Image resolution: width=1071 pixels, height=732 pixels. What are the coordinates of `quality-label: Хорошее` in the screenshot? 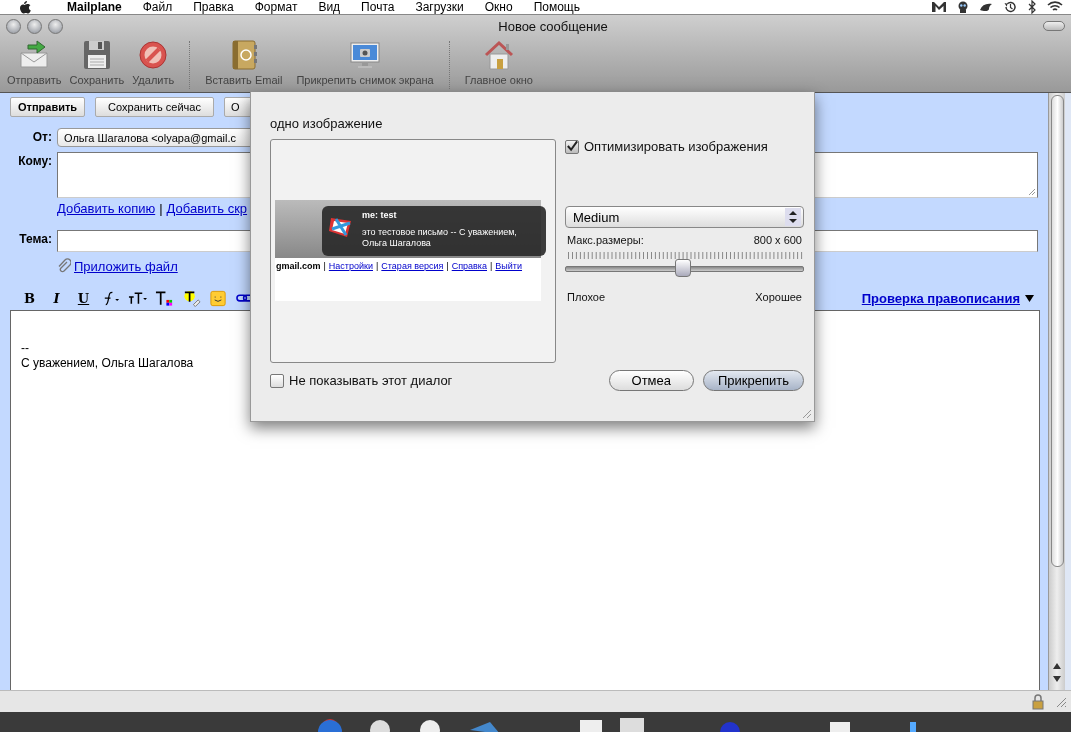 It's located at (778, 297).